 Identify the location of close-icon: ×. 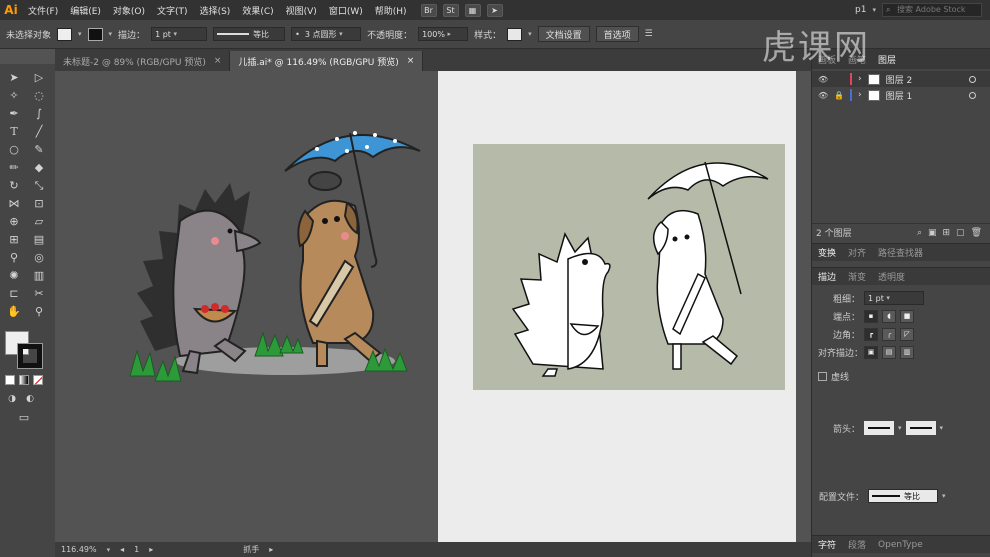
(411, 61).